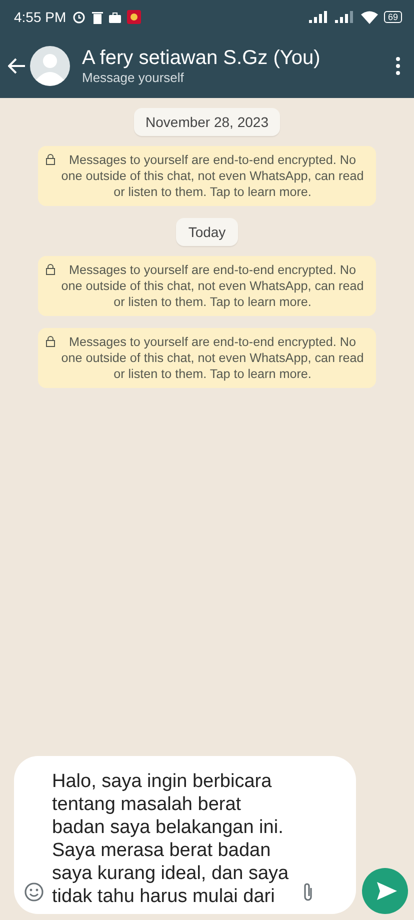 This screenshot has width=414, height=920. What do you see at coordinates (115, 17) in the screenshot?
I see `briefcase-icon` at bounding box center [115, 17].